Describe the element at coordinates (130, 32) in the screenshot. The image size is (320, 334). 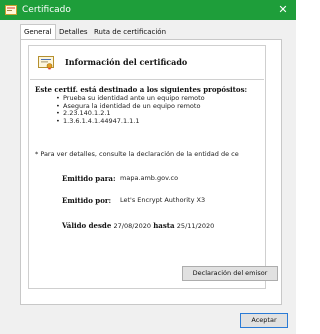
I see `tab-certification-path: Ruta de certificación` at that location.